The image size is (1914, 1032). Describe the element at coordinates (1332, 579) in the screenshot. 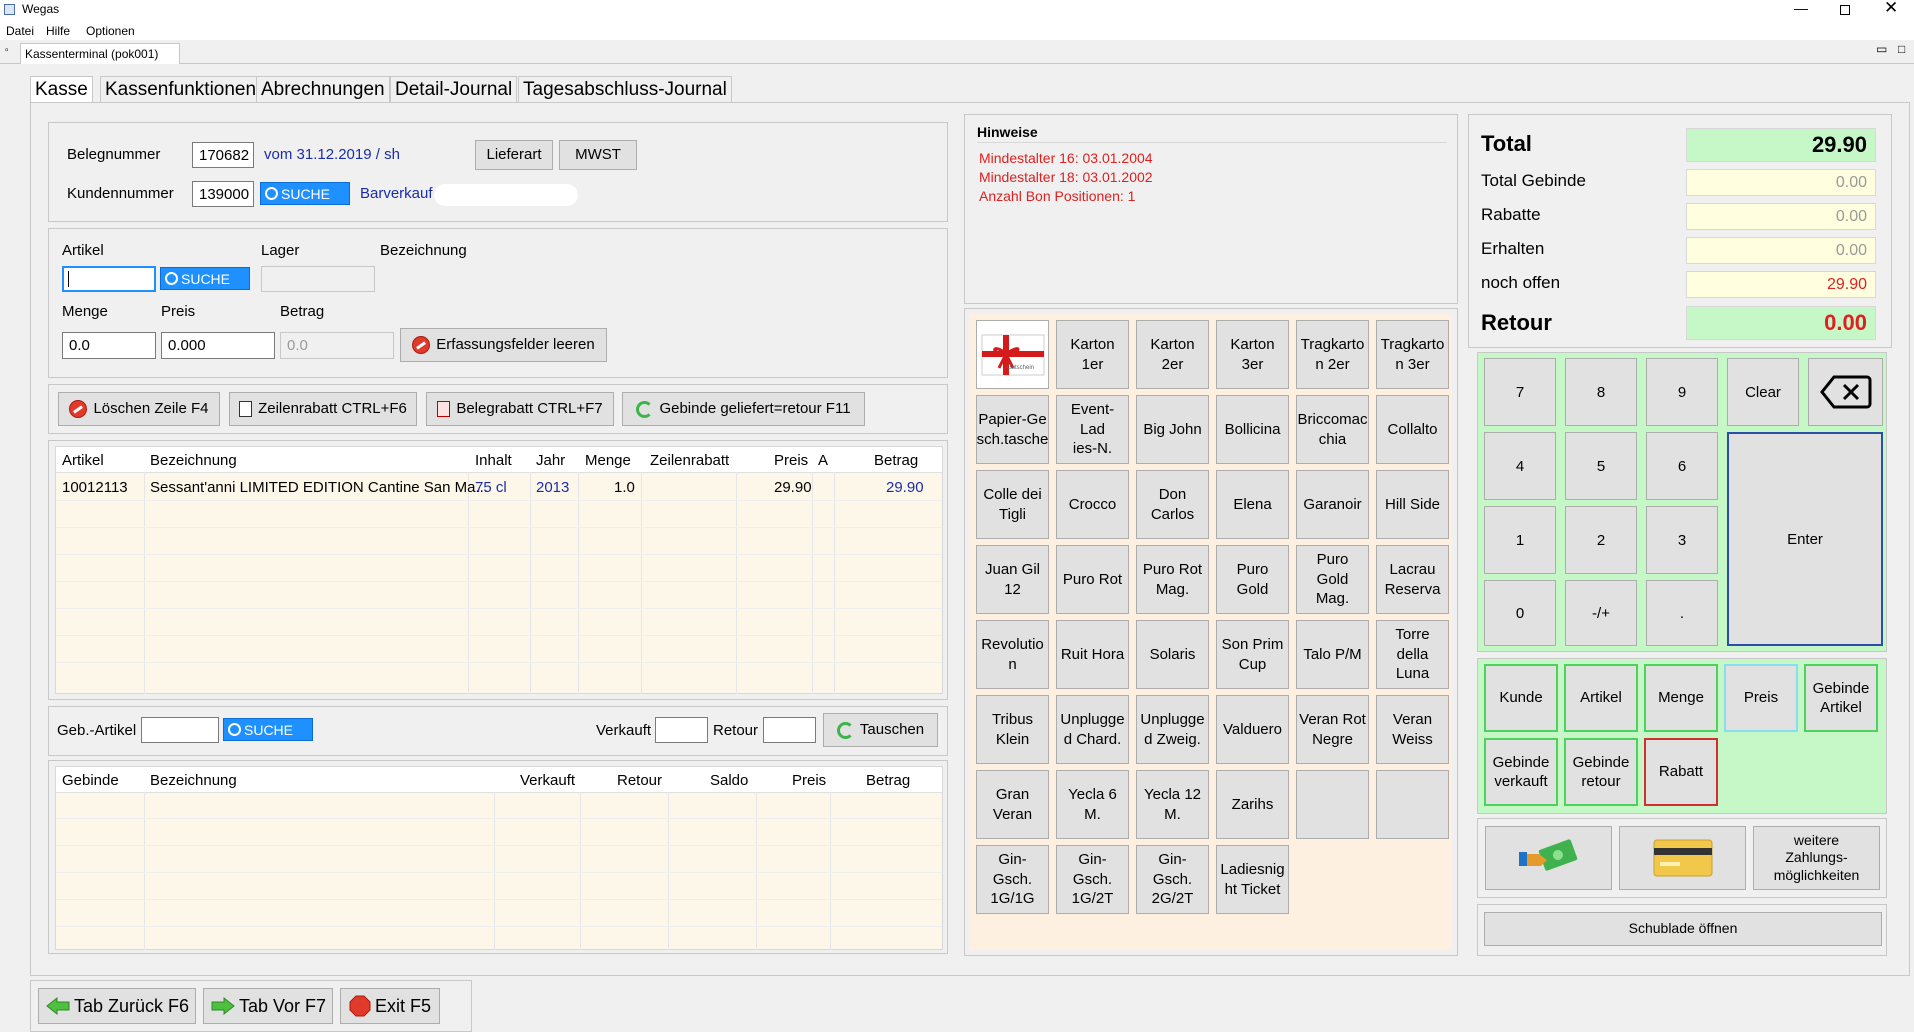

I see `product-button: Puro Gold Mag.` at that location.